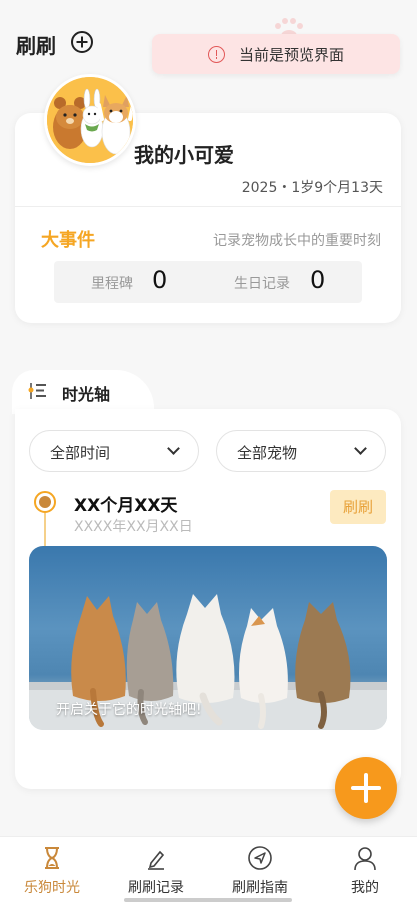 The image size is (417, 907). What do you see at coordinates (318, 280) in the screenshot?
I see `birthday-count: 0` at bounding box center [318, 280].